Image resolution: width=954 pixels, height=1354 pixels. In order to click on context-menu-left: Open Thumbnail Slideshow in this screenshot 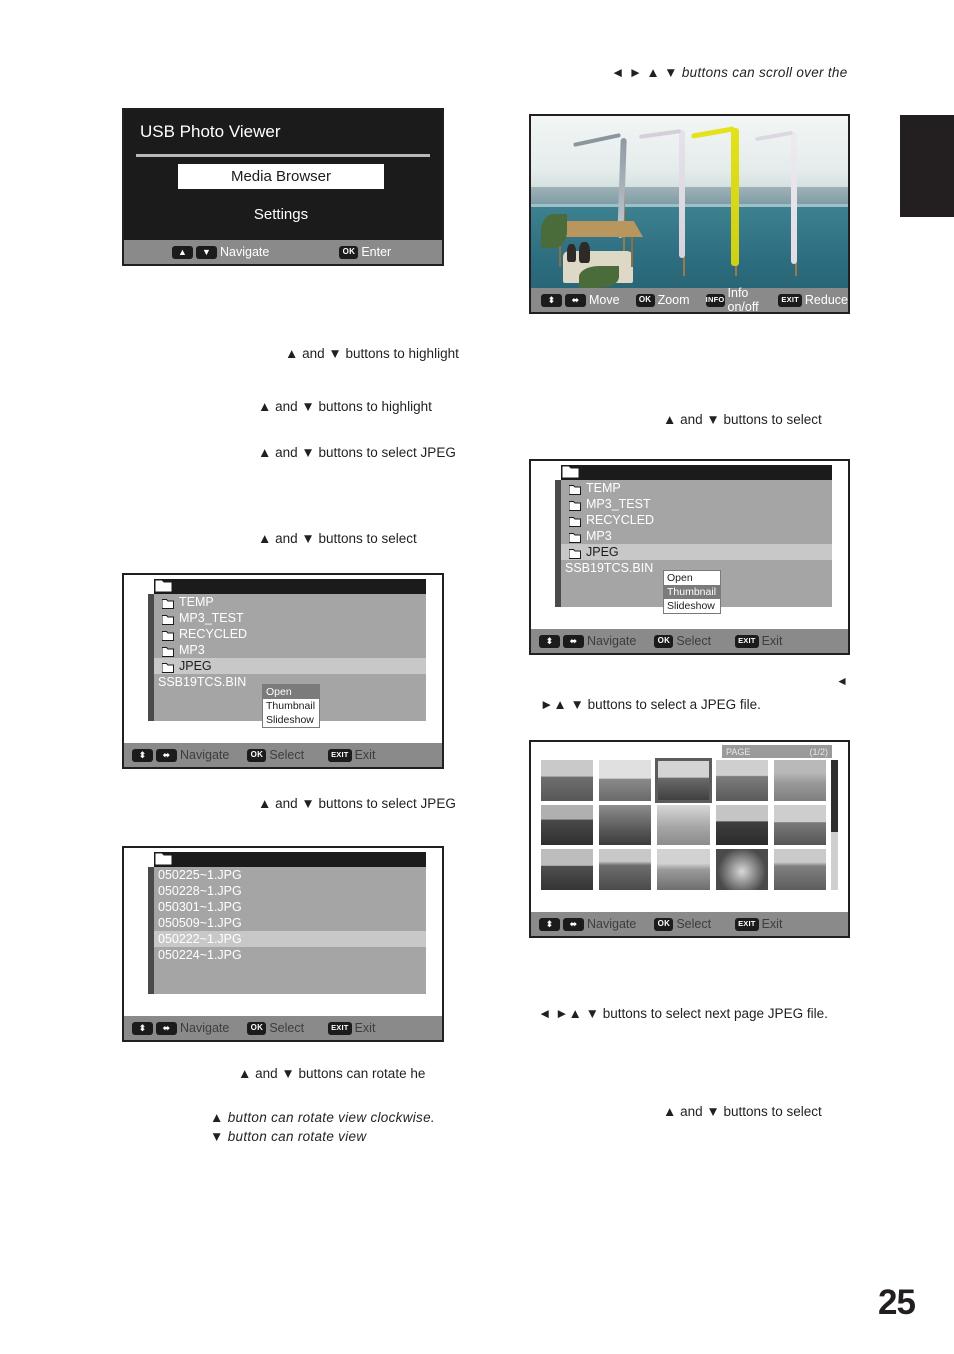, I will do `click(291, 706)`.